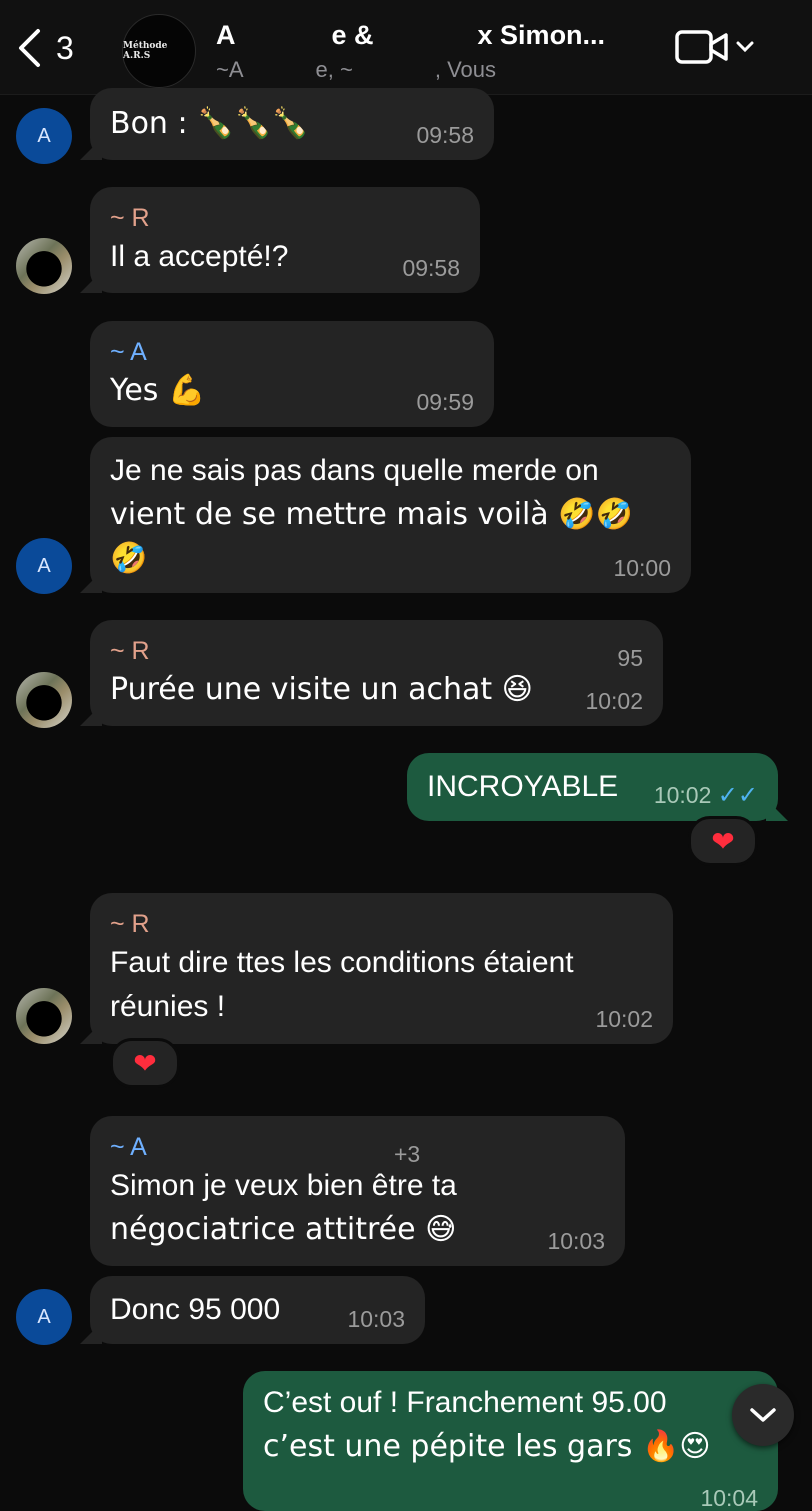 The height and width of the screenshot is (1511, 812). What do you see at coordinates (431, 52) in the screenshot?
I see `group-info: Ae & x Simon... ~A e, ~ , Vous` at bounding box center [431, 52].